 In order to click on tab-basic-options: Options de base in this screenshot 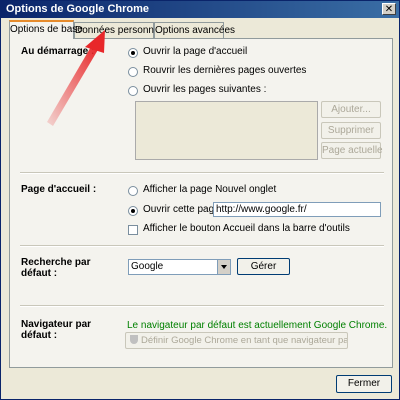, I will do `click(46, 29)`.